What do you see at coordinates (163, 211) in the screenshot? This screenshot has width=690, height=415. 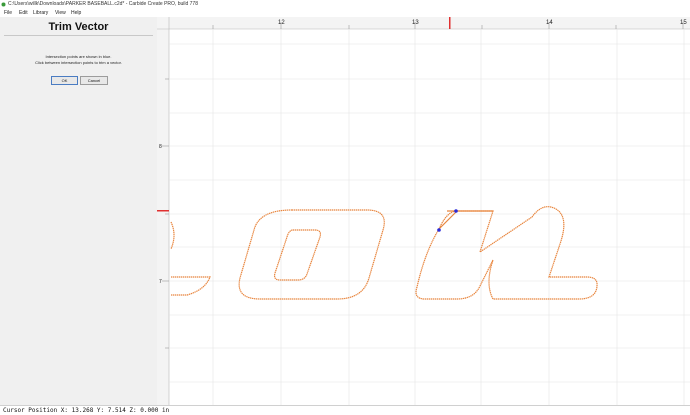 I see `cursor-y-marker` at bounding box center [163, 211].